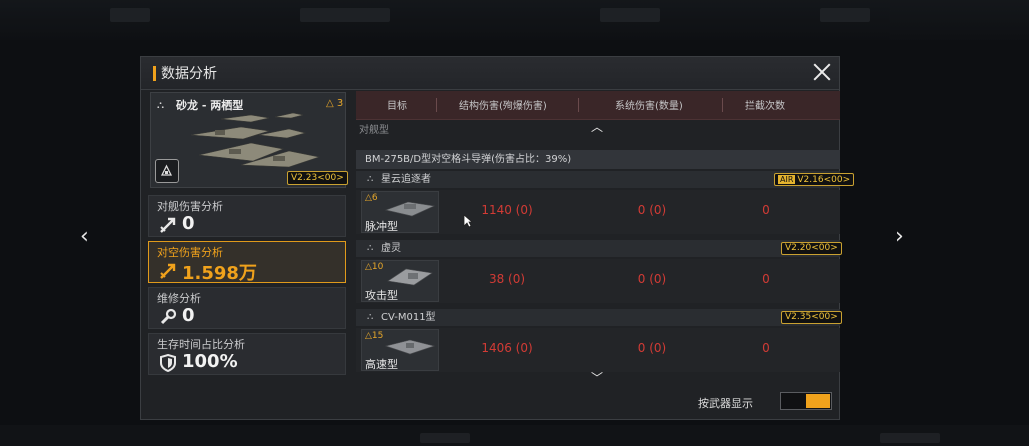  I want to click on target-name: 攻击型, so click(381, 295).